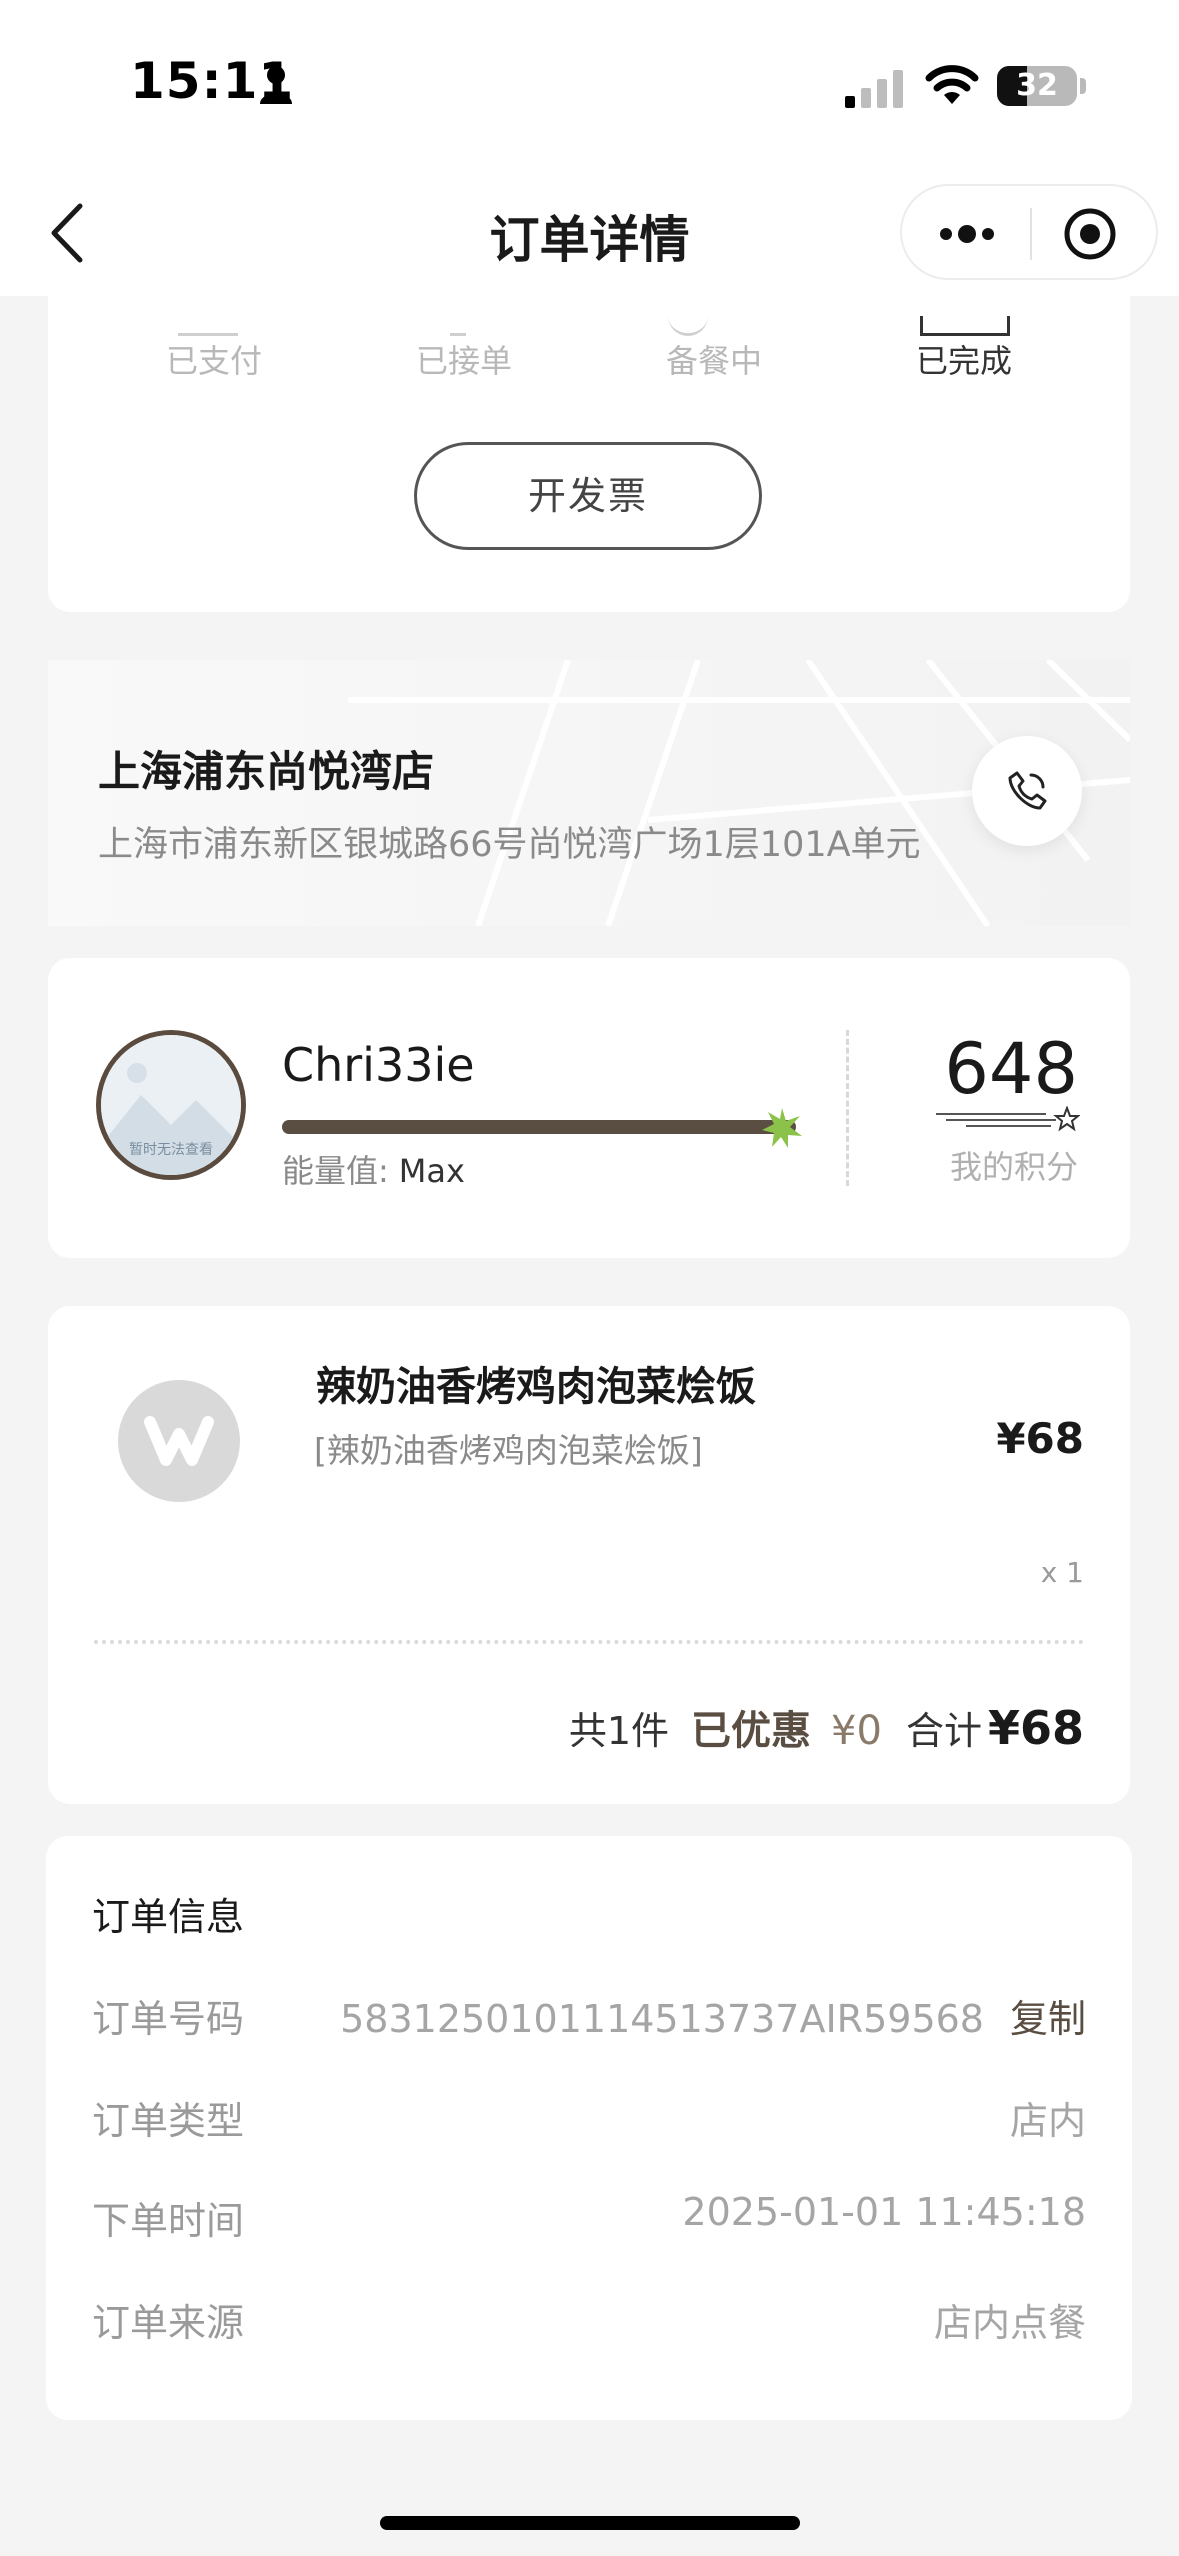 The image size is (1179, 2556). What do you see at coordinates (536, 1387) in the screenshot?
I see `product-name: 辣奶油香烤鸡肉泡菜烩饭` at bounding box center [536, 1387].